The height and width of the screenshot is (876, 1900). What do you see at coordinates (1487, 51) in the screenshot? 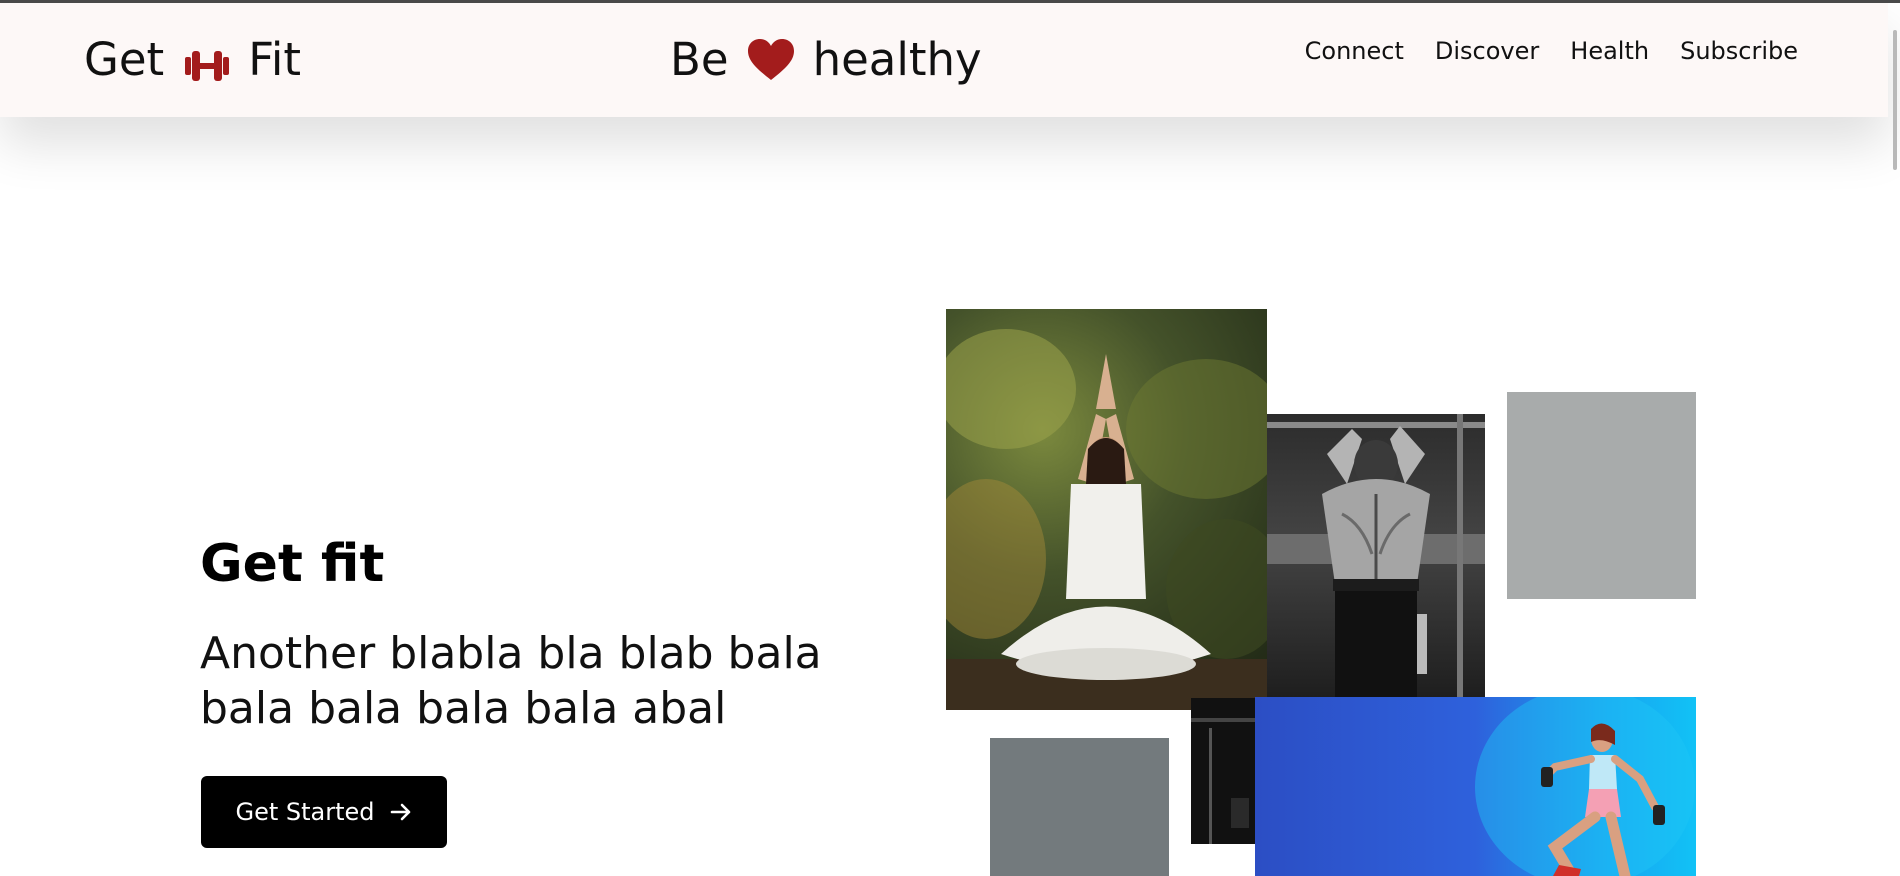
I see `nav-link-discover: Discover` at bounding box center [1487, 51].